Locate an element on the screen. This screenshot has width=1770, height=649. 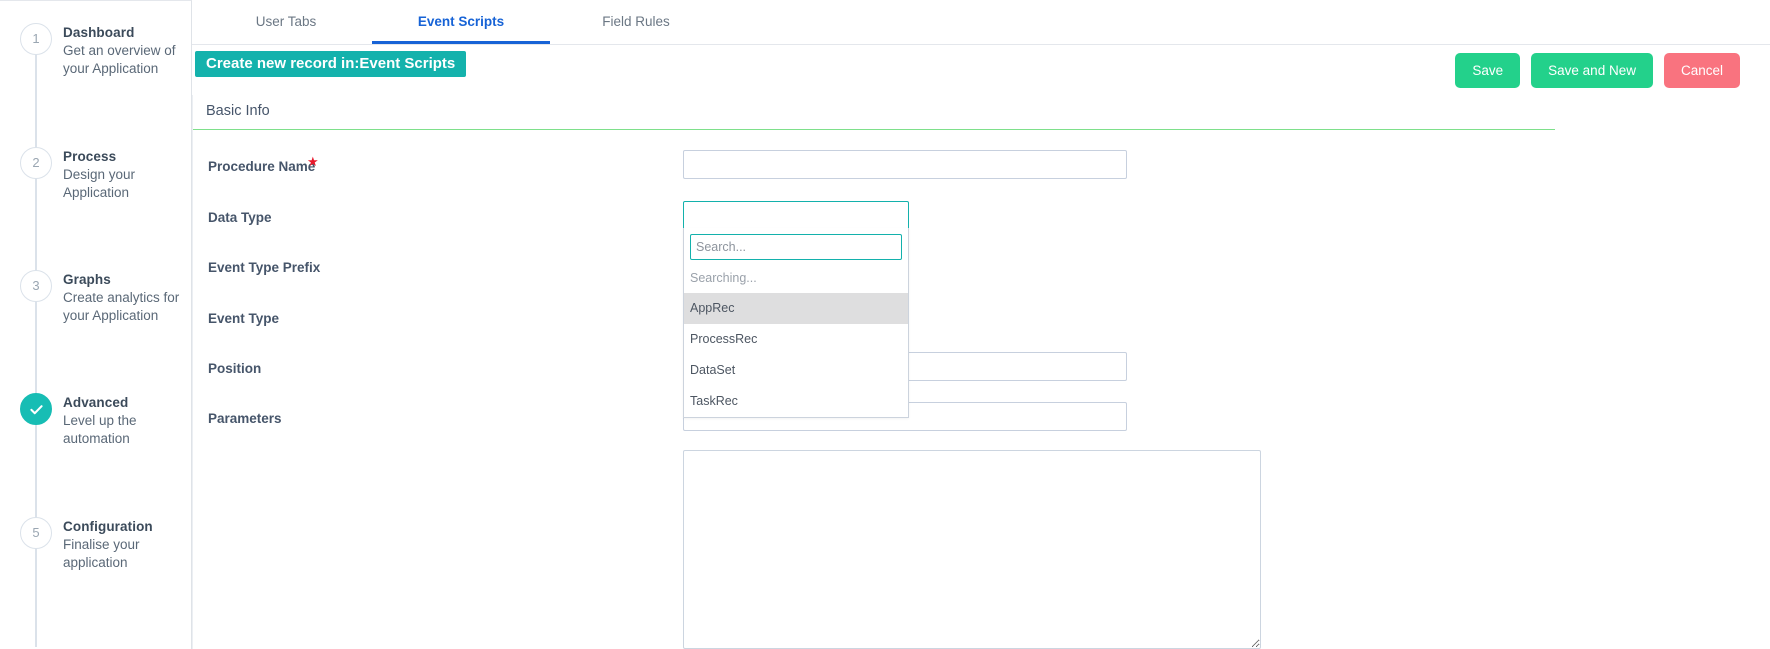
label-parameters: Parameters is located at coordinates (245, 418).